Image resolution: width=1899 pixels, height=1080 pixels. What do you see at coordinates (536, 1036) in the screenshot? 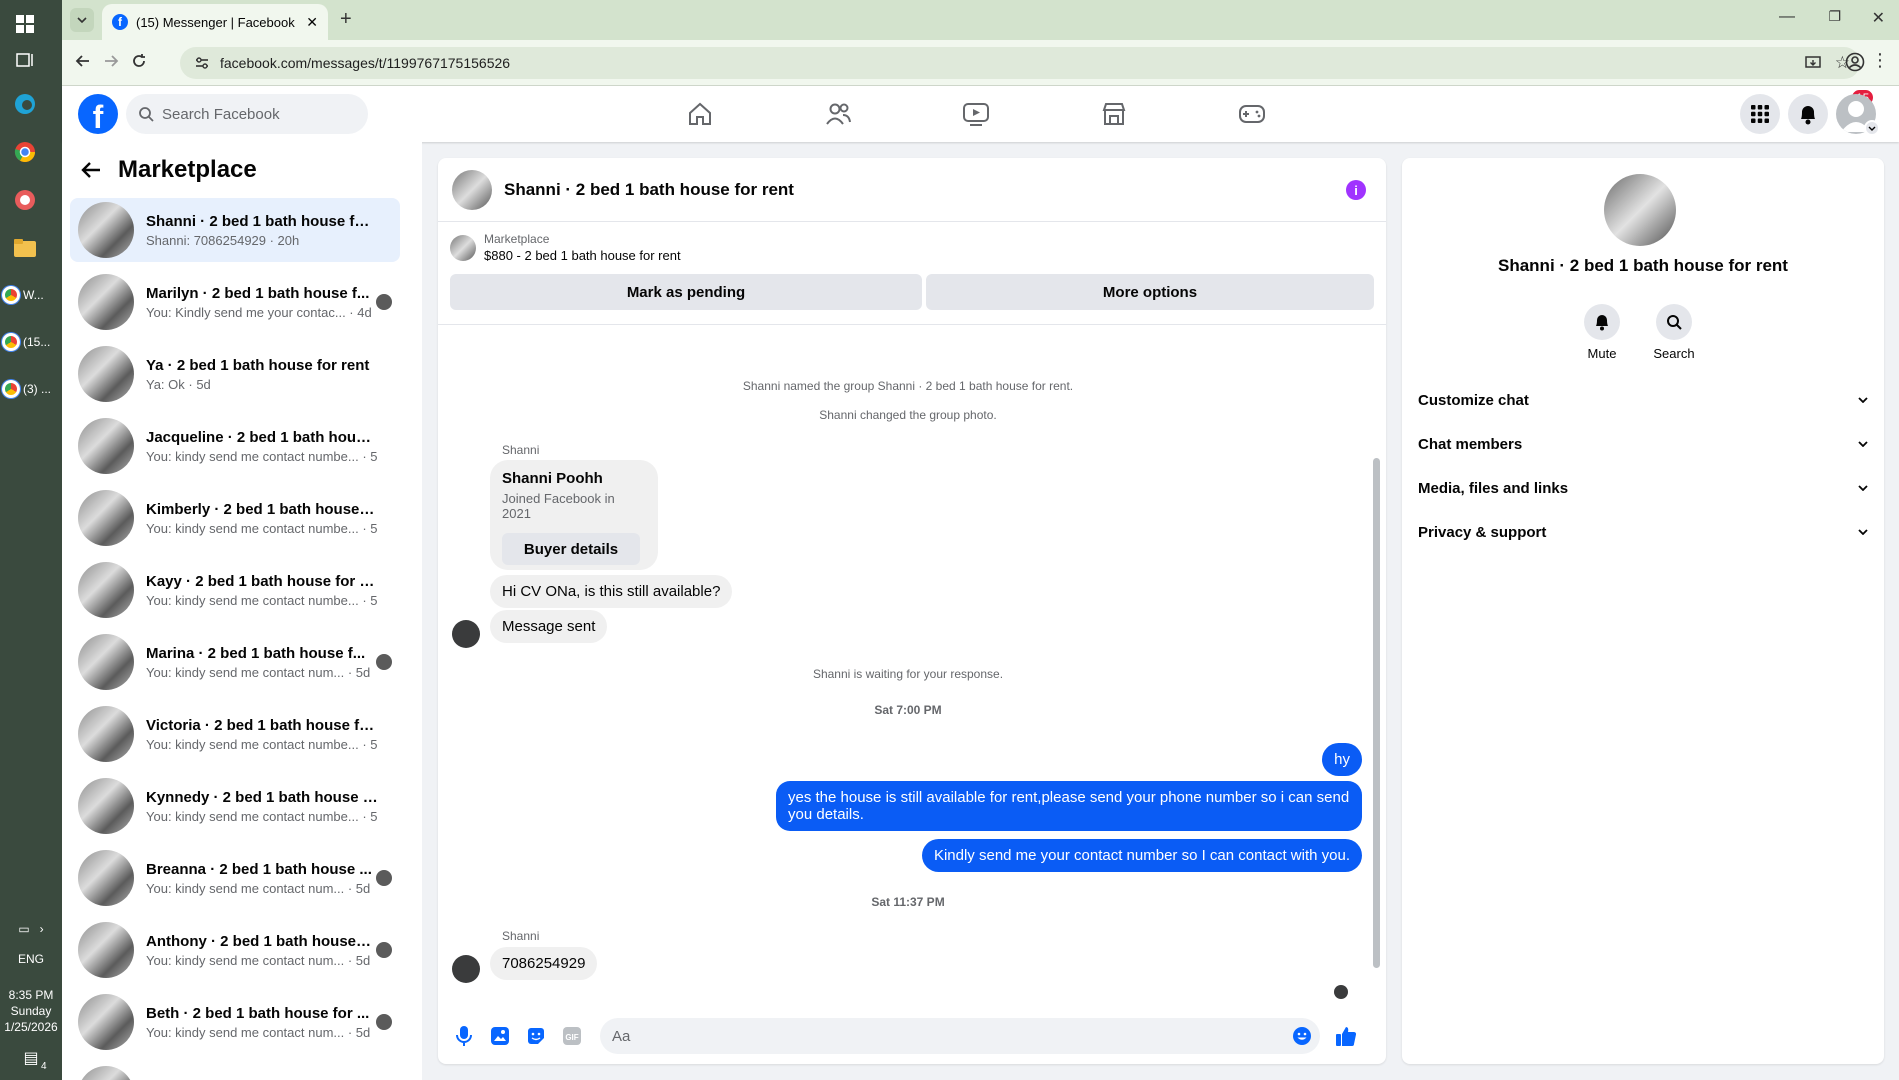
I see `sticker-button` at bounding box center [536, 1036].